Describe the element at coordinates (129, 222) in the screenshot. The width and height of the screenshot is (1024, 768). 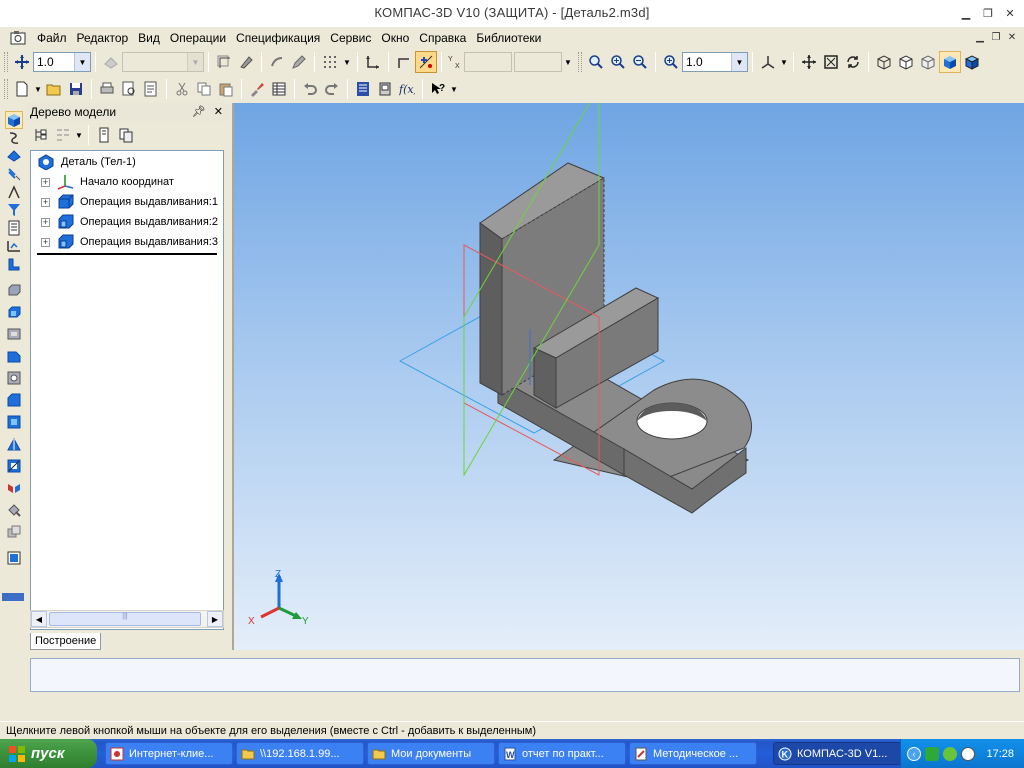
I see `tree-item-extrude-2: + Операция выдавливания:2` at that location.